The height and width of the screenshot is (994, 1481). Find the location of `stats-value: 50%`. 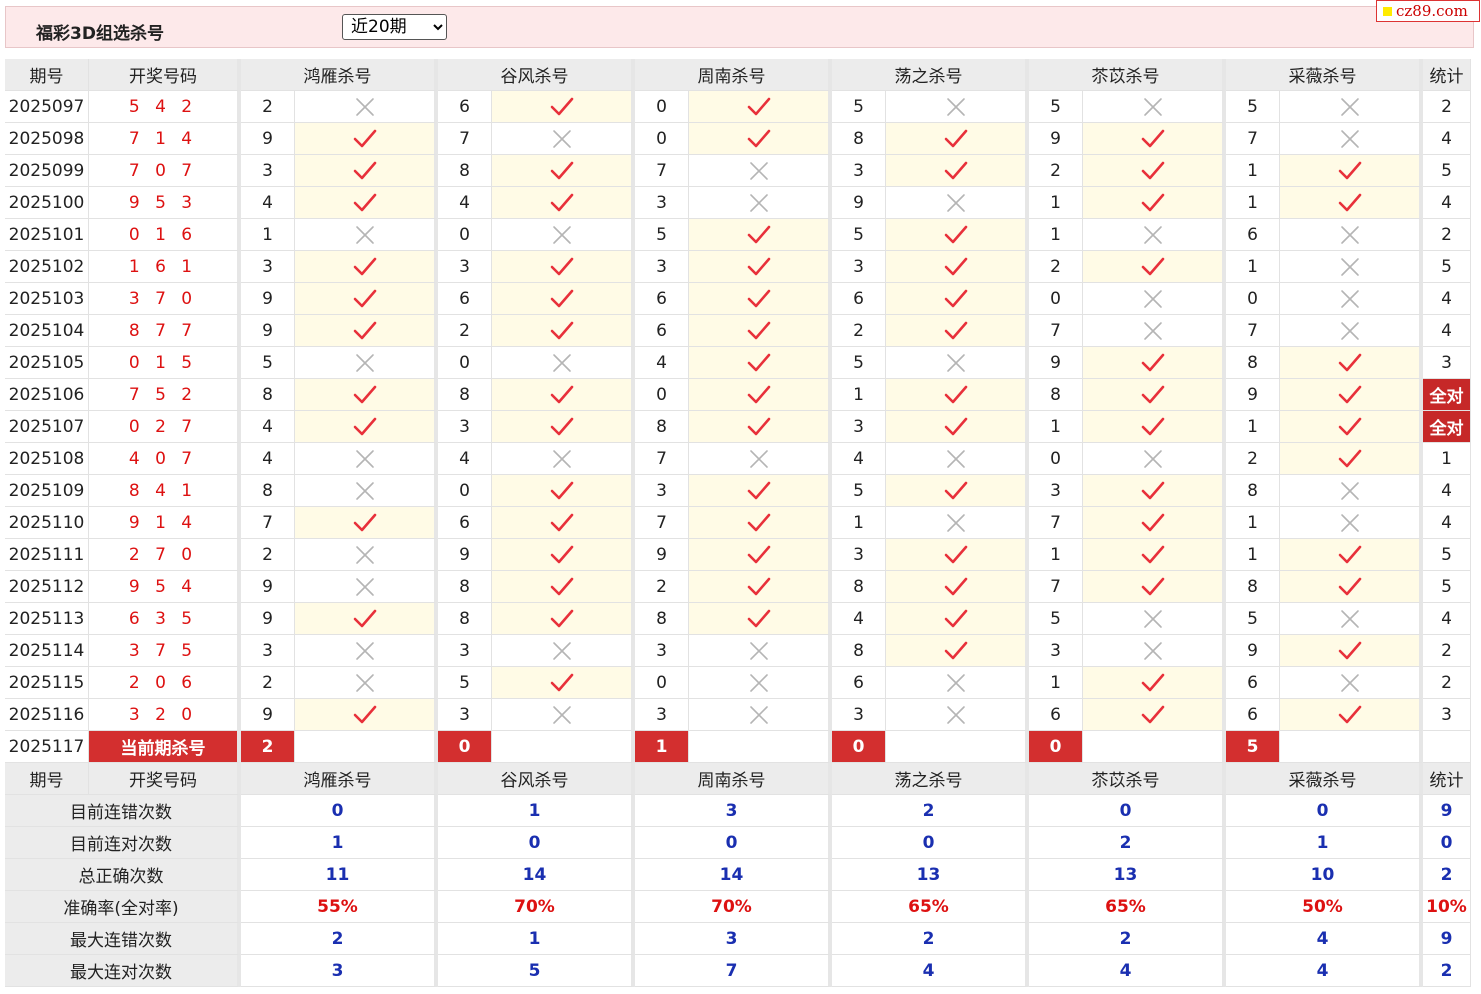

stats-value: 50% is located at coordinates (1324, 907).